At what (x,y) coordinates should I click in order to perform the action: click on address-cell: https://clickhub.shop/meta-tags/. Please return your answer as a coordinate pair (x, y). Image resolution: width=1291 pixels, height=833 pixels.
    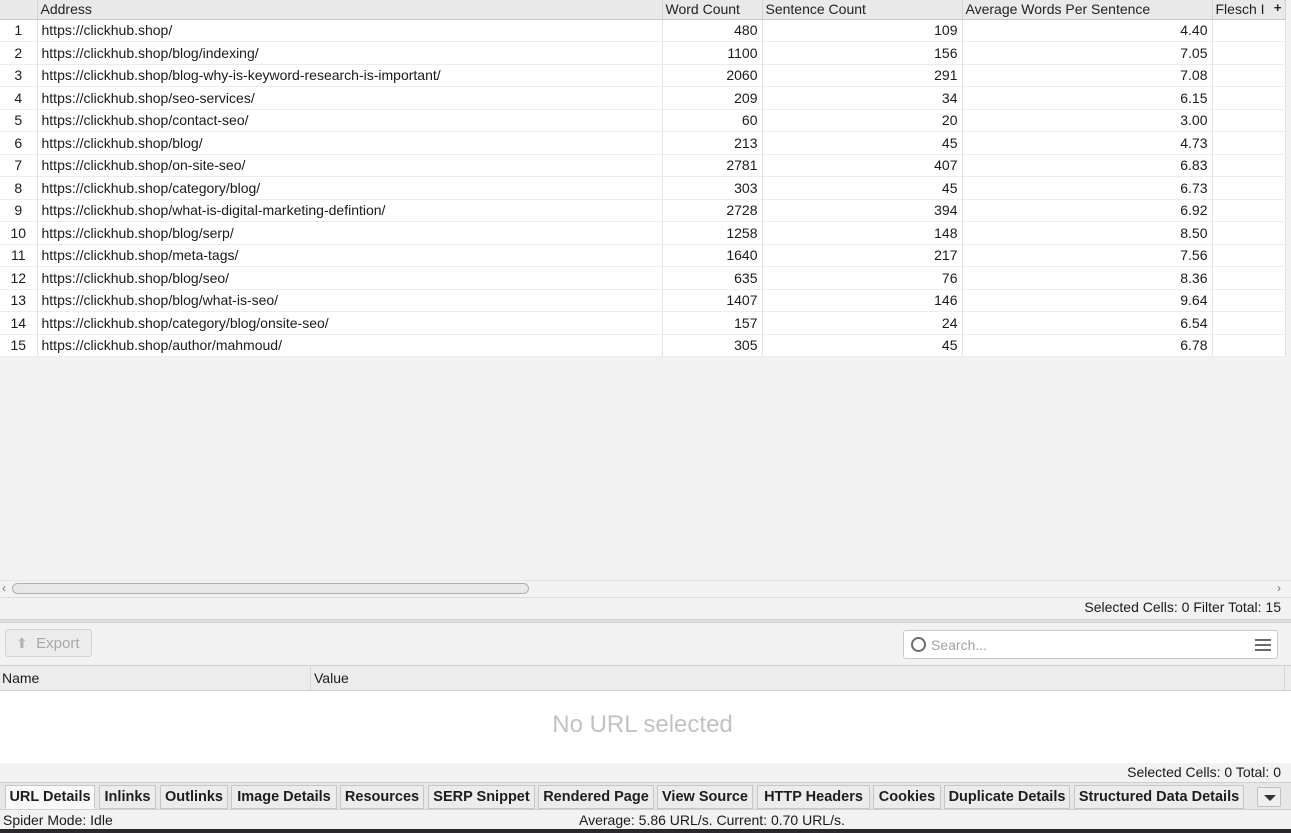
    Looking at the image, I should click on (350, 255).